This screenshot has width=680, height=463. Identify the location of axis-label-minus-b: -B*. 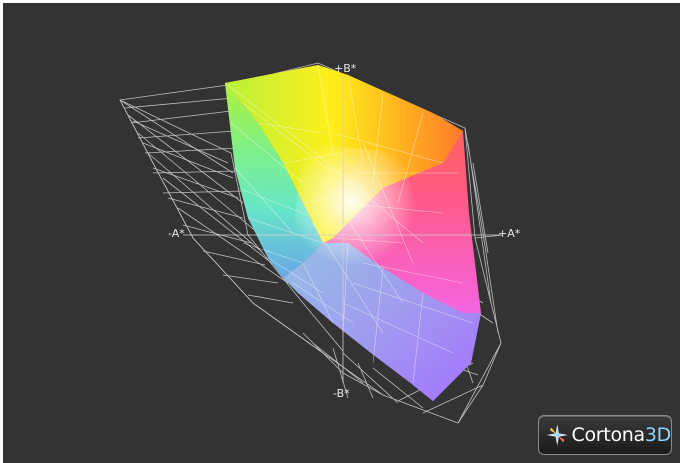
(341, 393).